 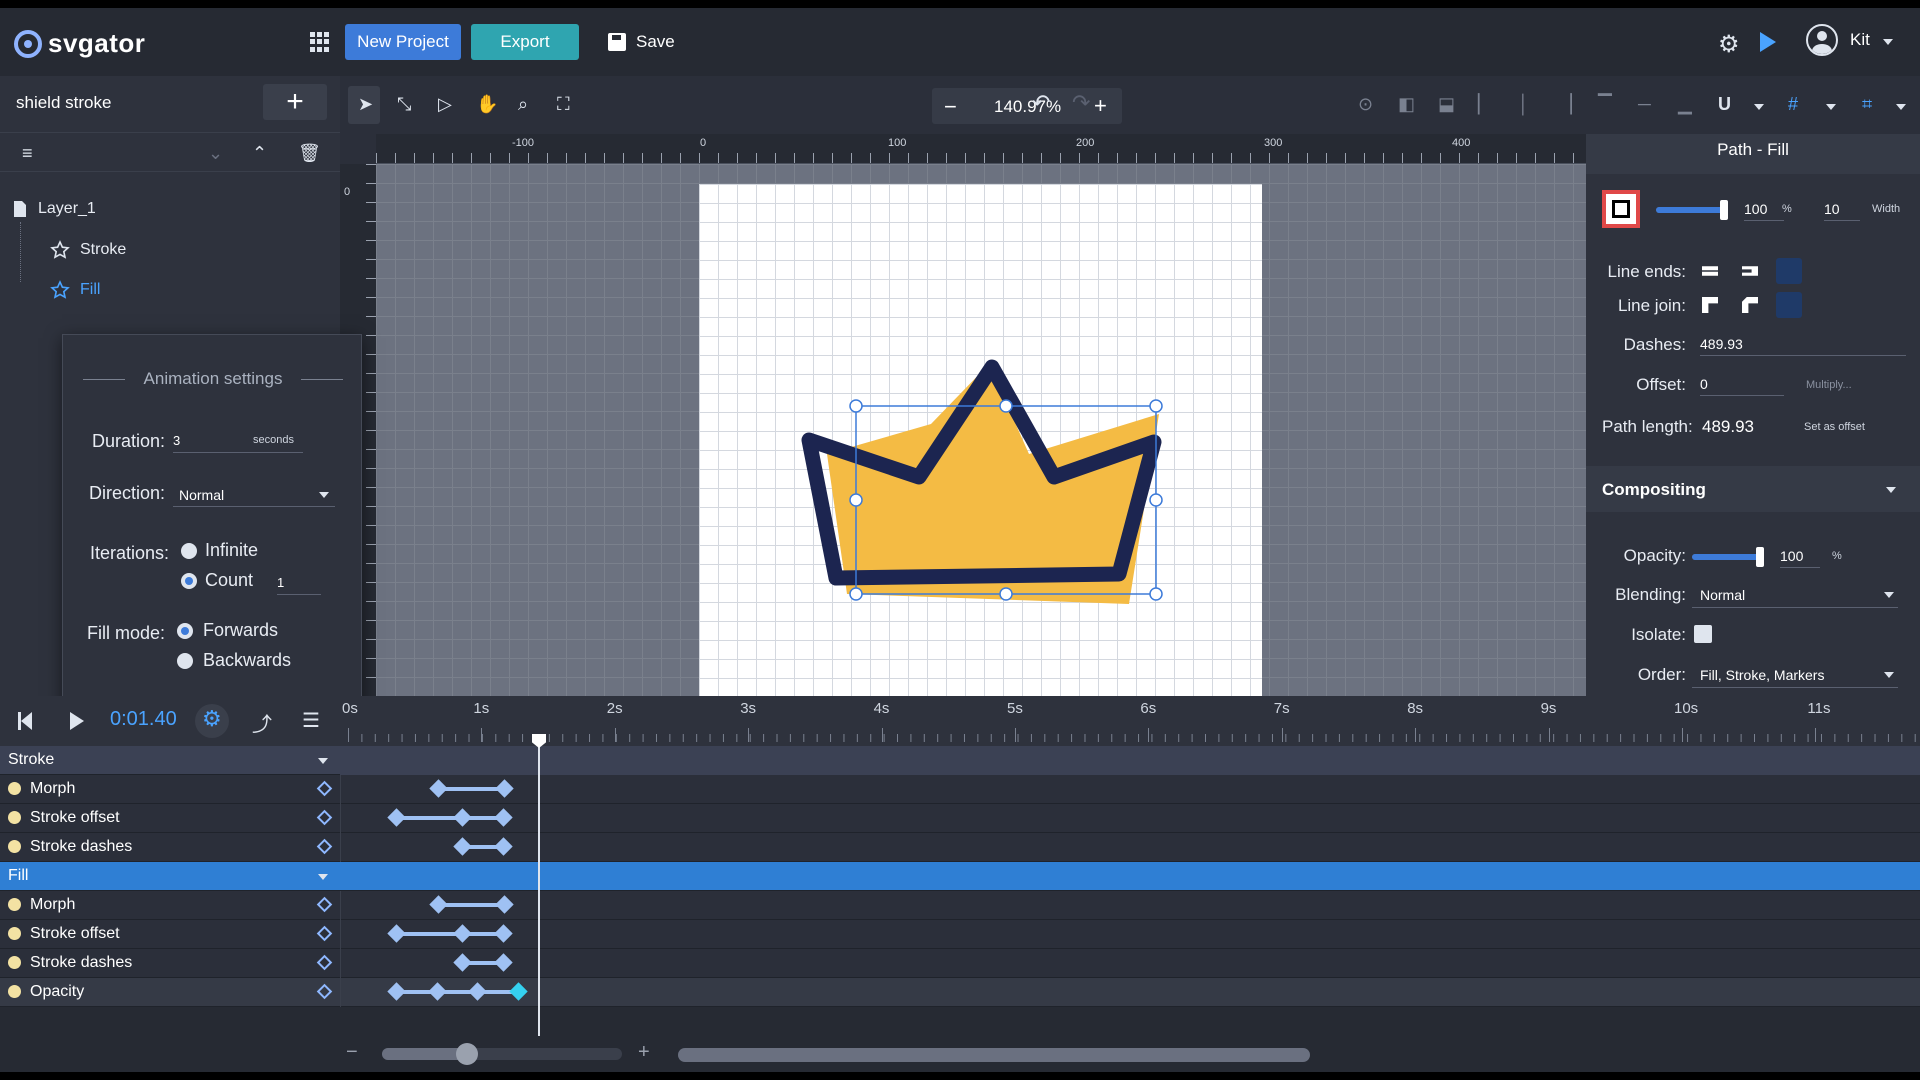 What do you see at coordinates (1834, 427) in the screenshot?
I see `set-as-offset-button: Set as offset` at bounding box center [1834, 427].